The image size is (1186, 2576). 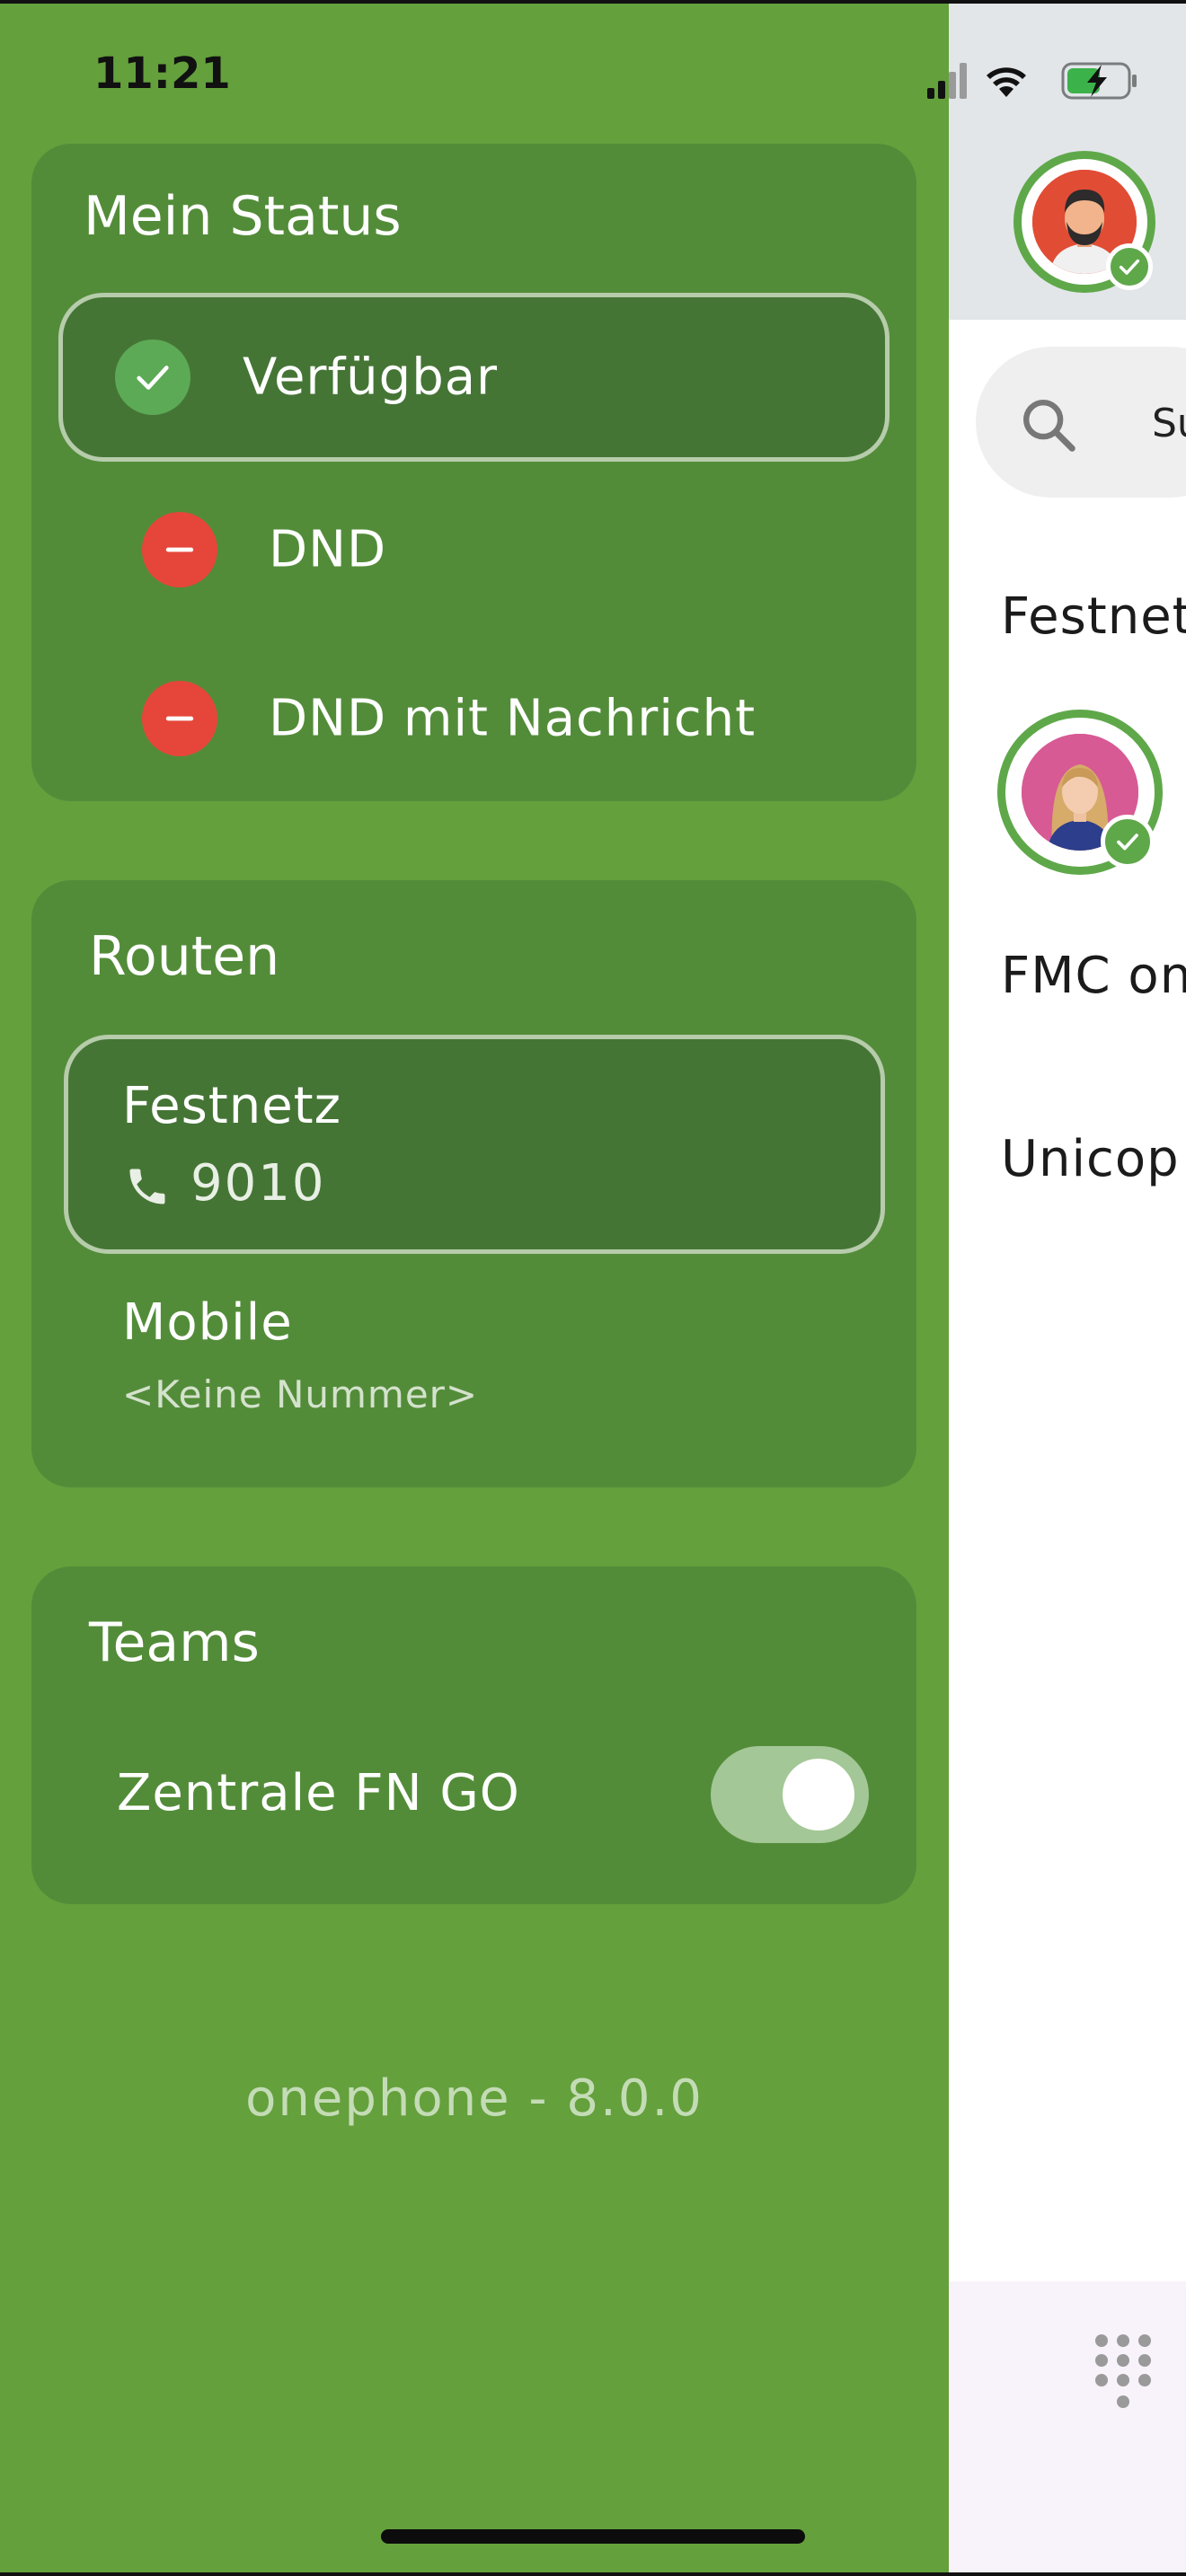 I want to click on team-toggle, so click(x=790, y=1794).